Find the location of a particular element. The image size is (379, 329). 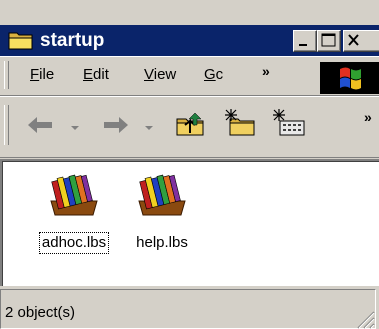

new-folder-icon is located at coordinates (239, 125).